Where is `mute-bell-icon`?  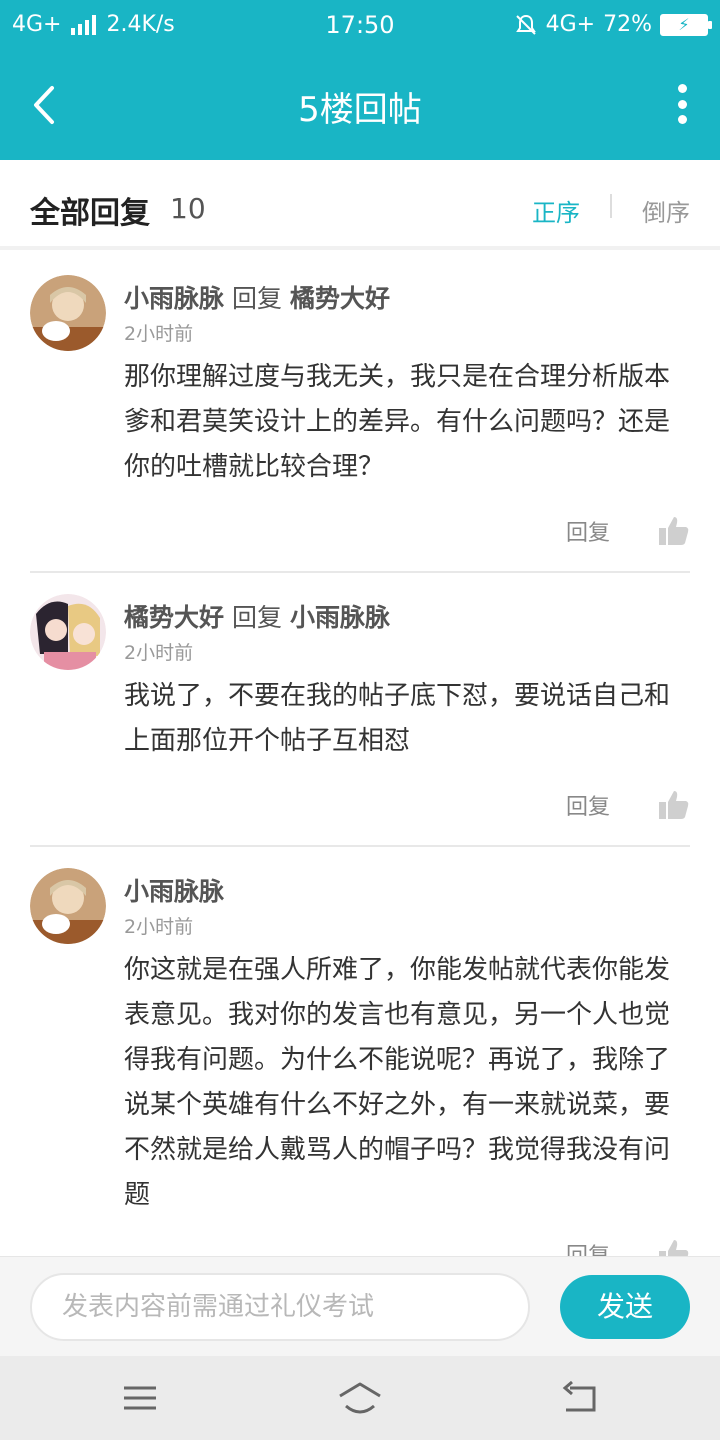 mute-bell-icon is located at coordinates (525, 24).